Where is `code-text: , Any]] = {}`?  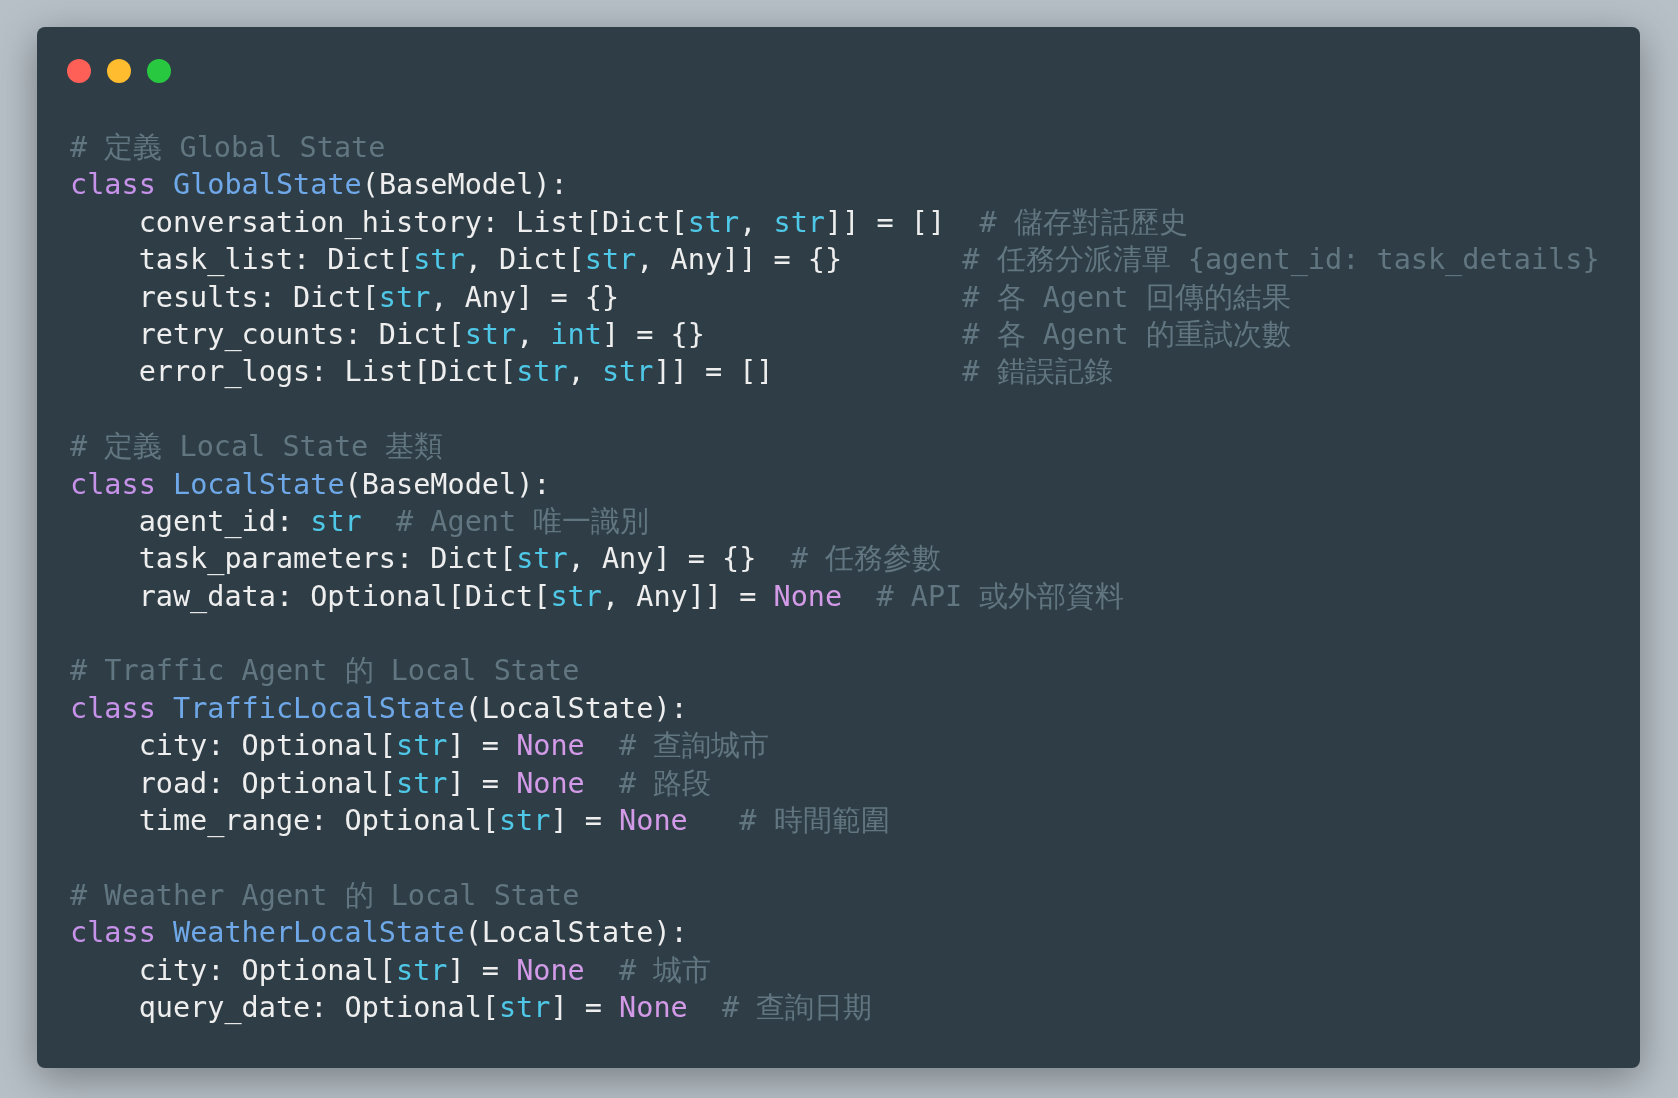
code-text: , Any]] = {} is located at coordinates (739, 260).